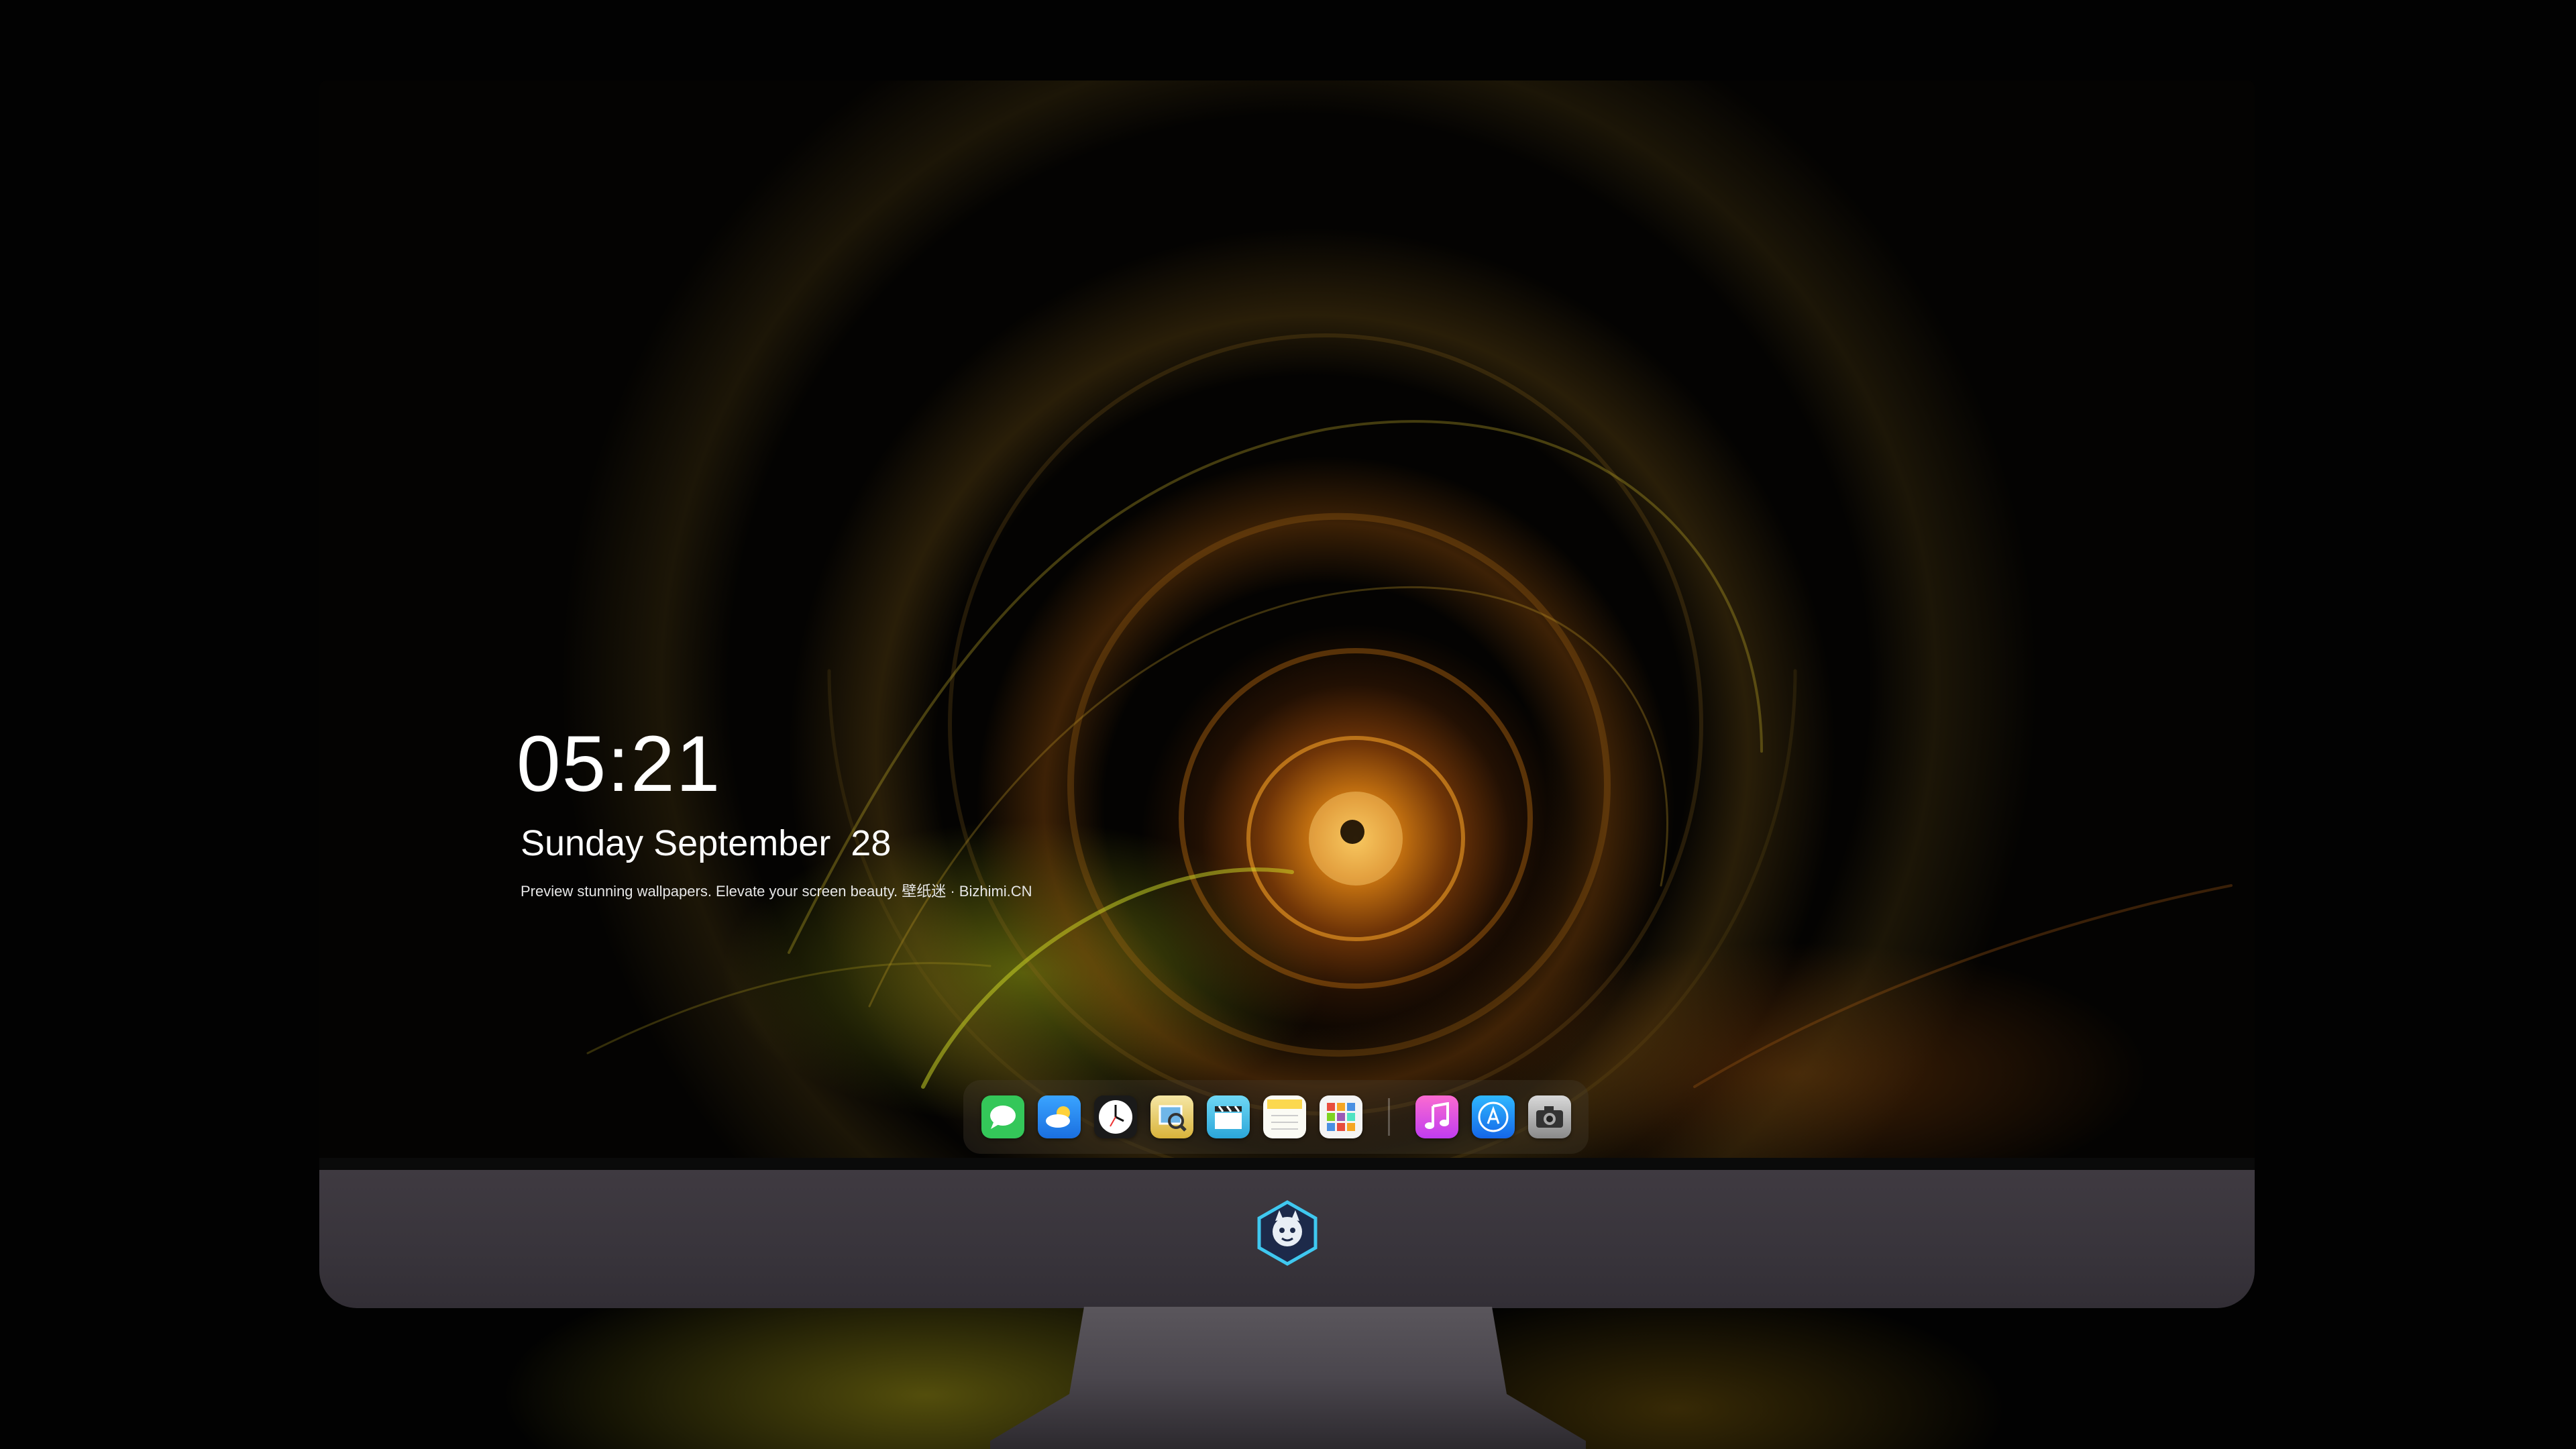  I want to click on app-store-app-icon, so click(1493, 1116).